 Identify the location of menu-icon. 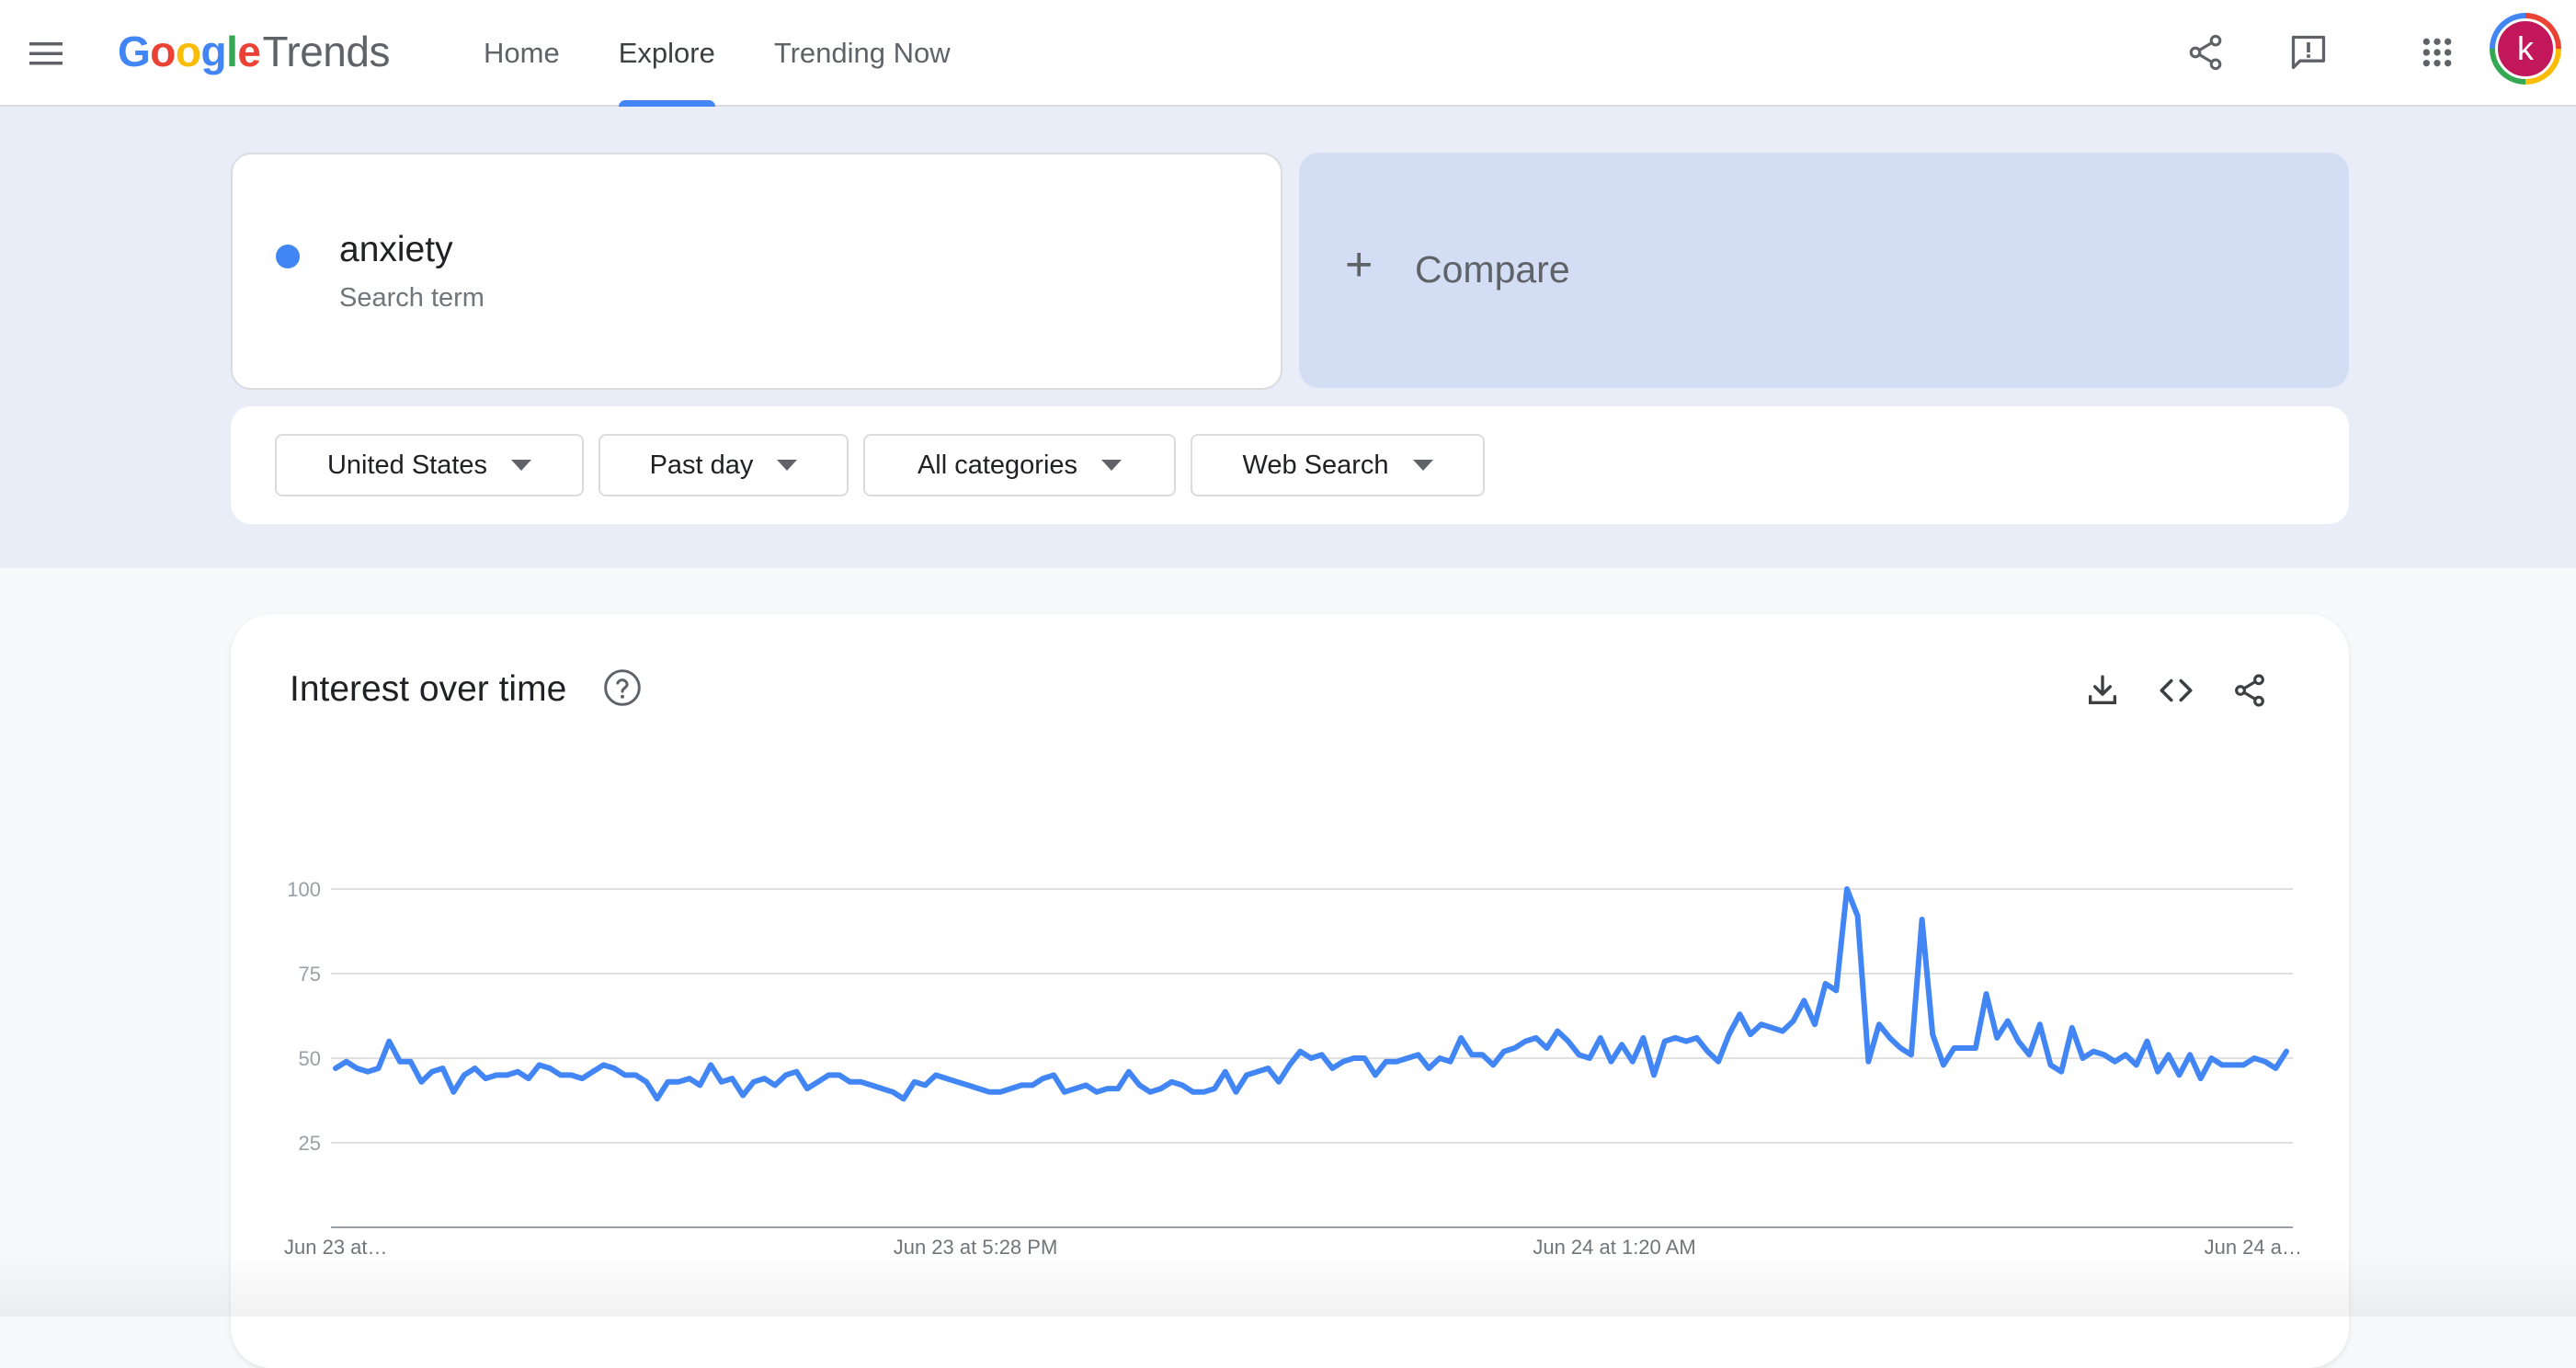
(46, 53).